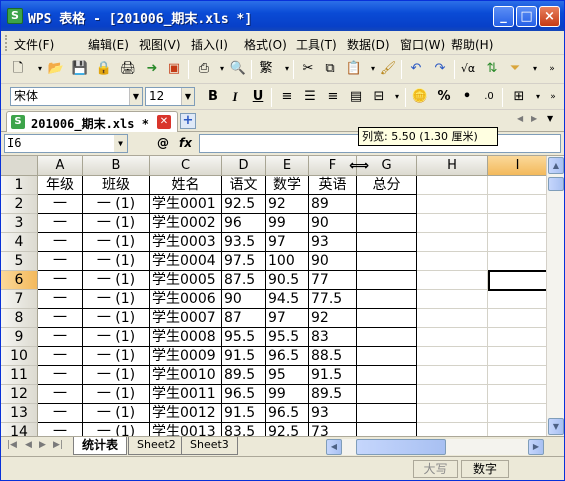  Describe the element at coordinates (333, 429) in the screenshot. I see `table-cell: 73` at that location.